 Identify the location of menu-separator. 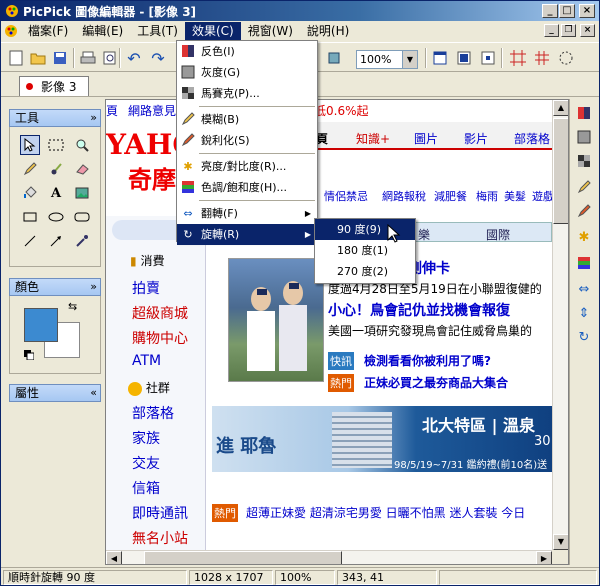
(257, 153).